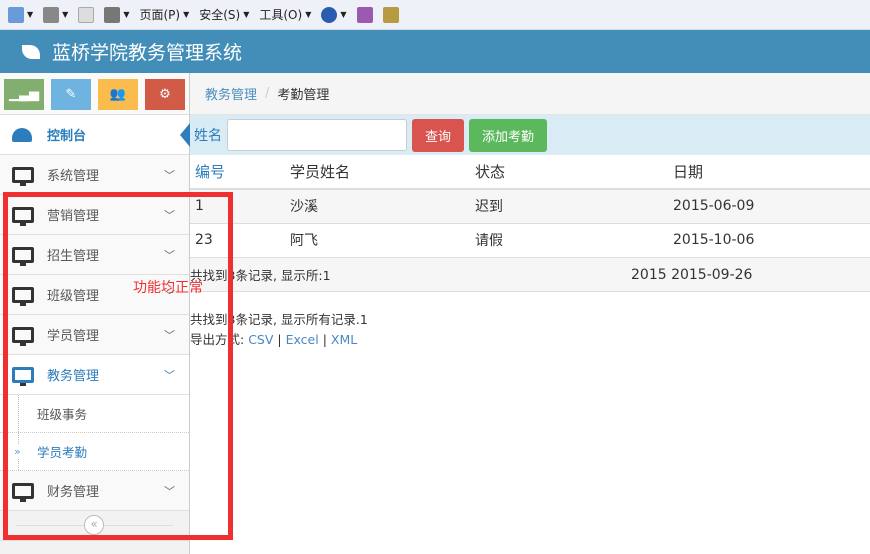 The height and width of the screenshot is (554, 870). What do you see at coordinates (435, 51) in the screenshot?
I see `app-header: 蓝桥学院教务管理系统` at bounding box center [435, 51].